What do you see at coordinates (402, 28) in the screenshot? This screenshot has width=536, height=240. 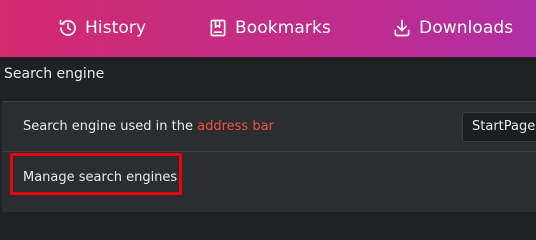 I see `download-icon` at bounding box center [402, 28].